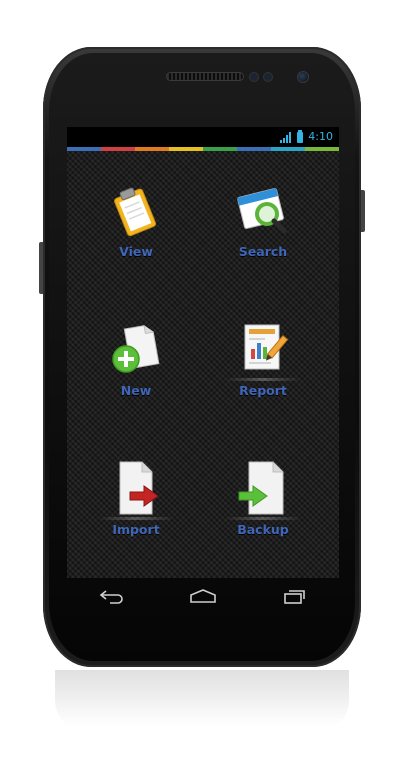 The width and height of the screenshot is (400, 781). What do you see at coordinates (136, 390) in the screenshot?
I see `new-label: New` at bounding box center [136, 390].